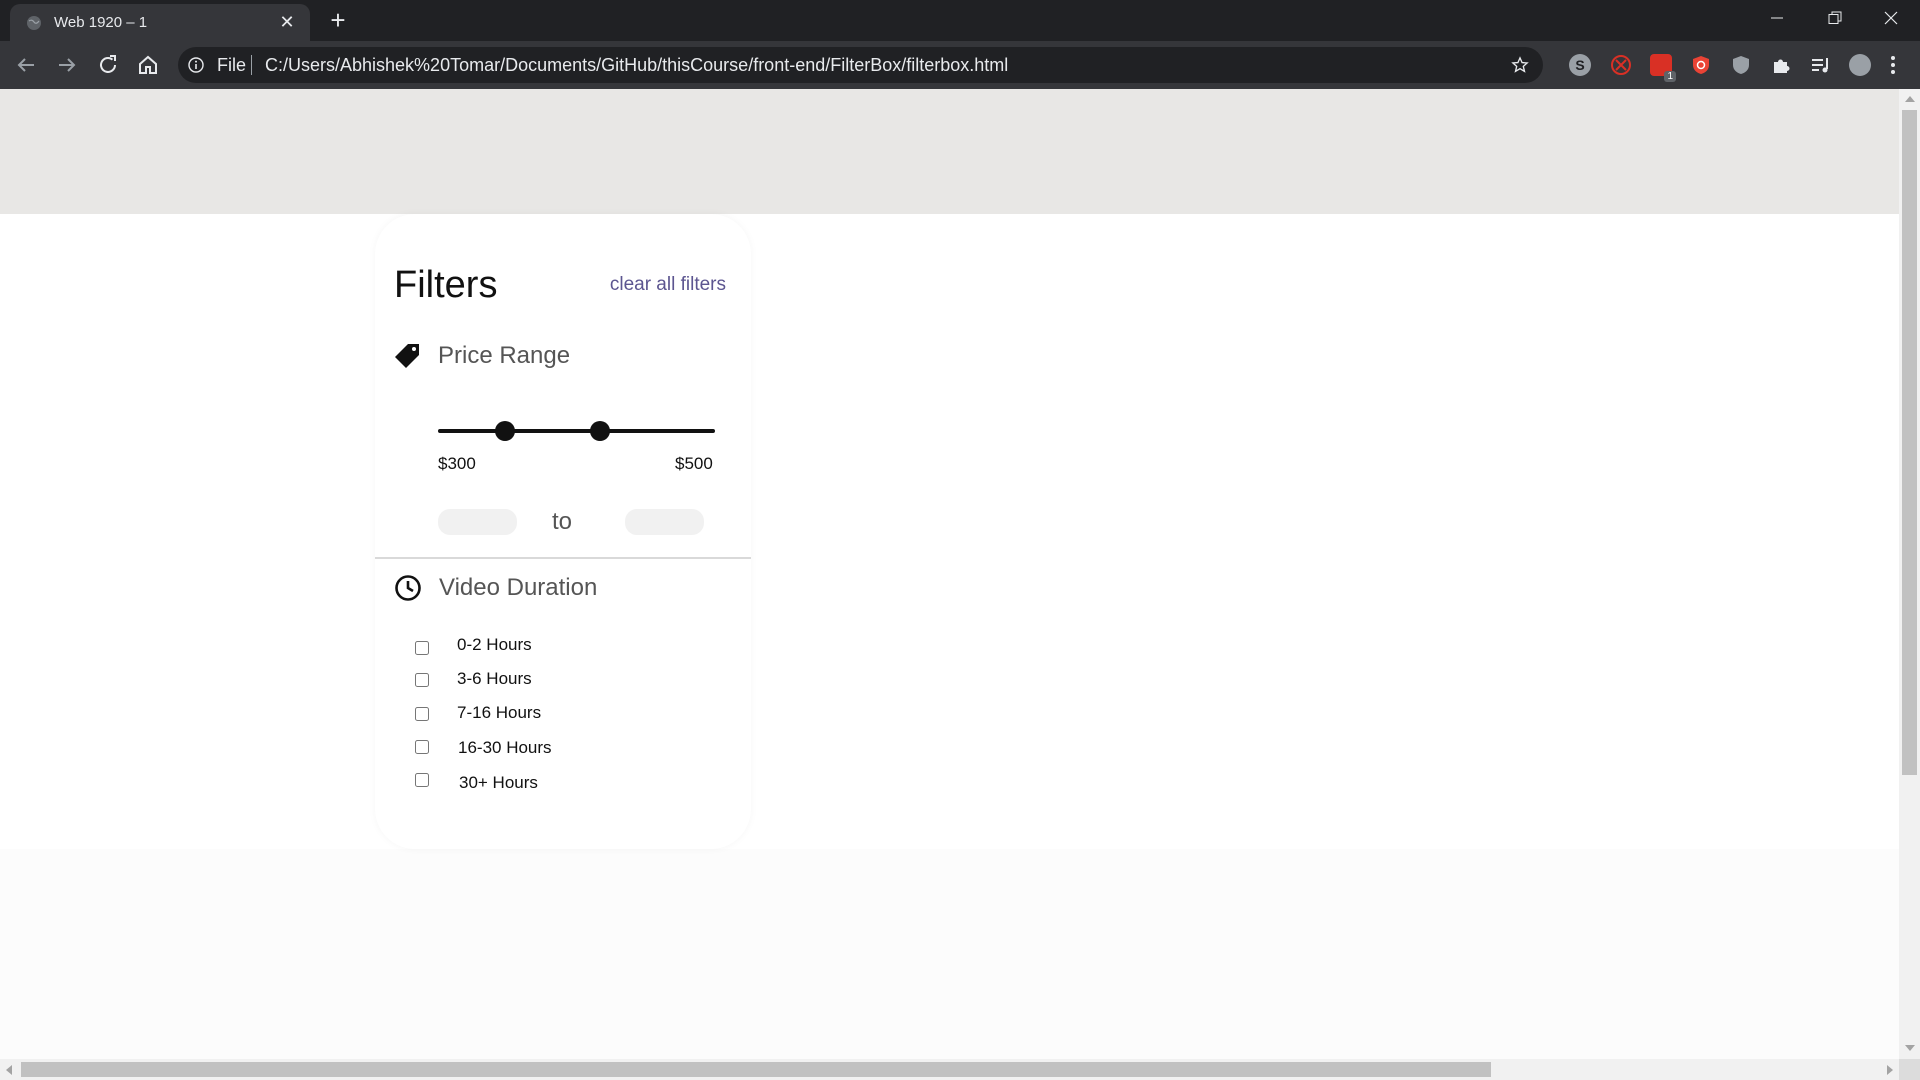 Image resolution: width=1920 pixels, height=1080 pixels. I want to click on tab-title: Web 1920 – 1, so click(101, 22).